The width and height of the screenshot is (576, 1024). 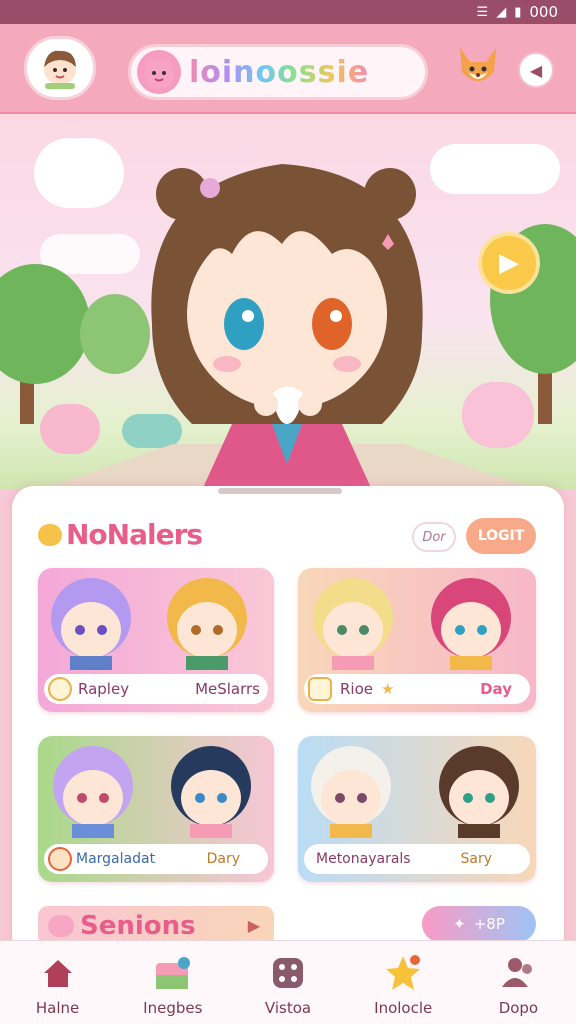 What do you see at coordinates (156, 689) in the screenshot?
I see `card-label: Rapley MeSlarrs` at bounding box center [156, 689].